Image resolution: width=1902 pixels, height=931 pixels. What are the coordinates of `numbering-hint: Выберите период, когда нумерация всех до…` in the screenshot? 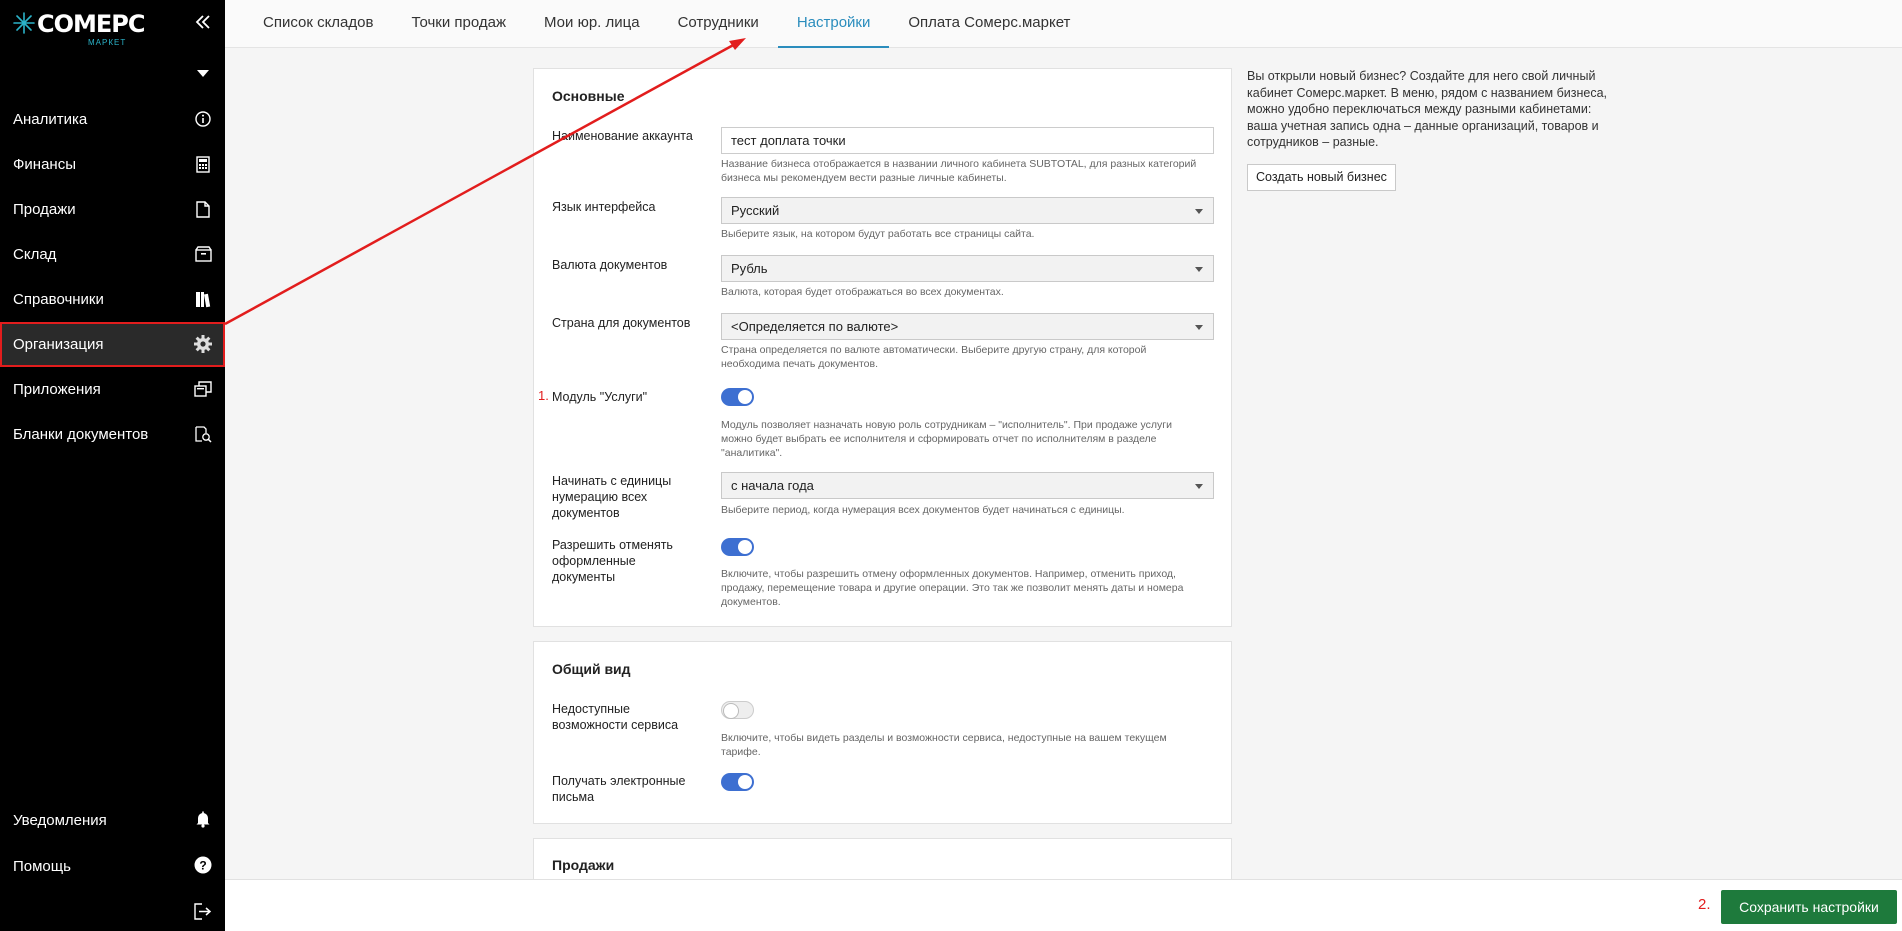 It's located at (923, 510).